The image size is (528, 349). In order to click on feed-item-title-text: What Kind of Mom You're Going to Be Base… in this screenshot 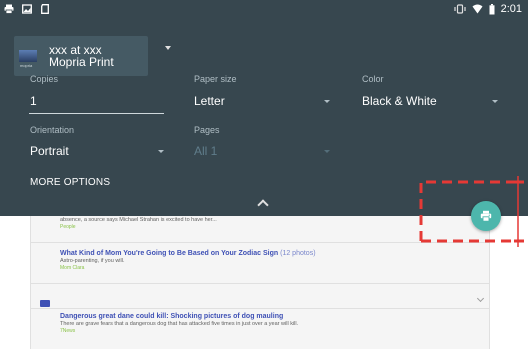, I will do `click(169, 253)`.